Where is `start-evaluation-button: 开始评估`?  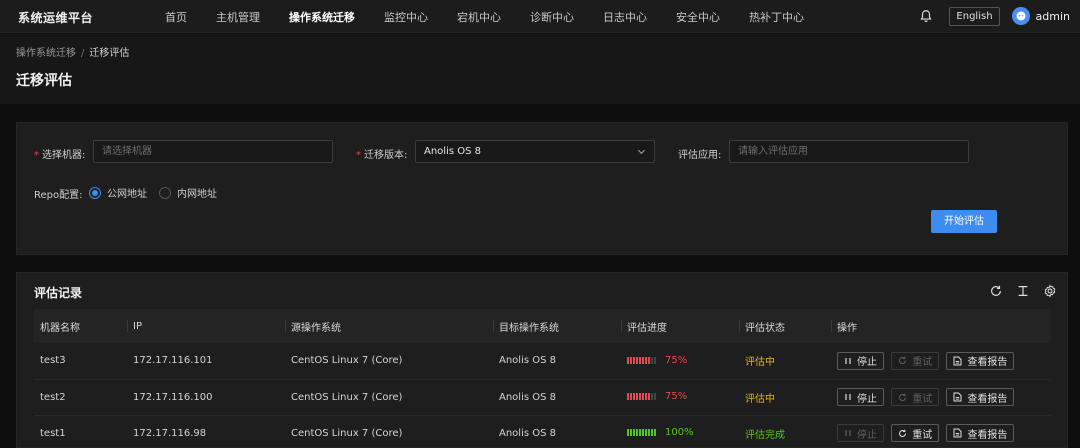 start-evaluation-button: 开始评估 is located at coordinates (964, 221).